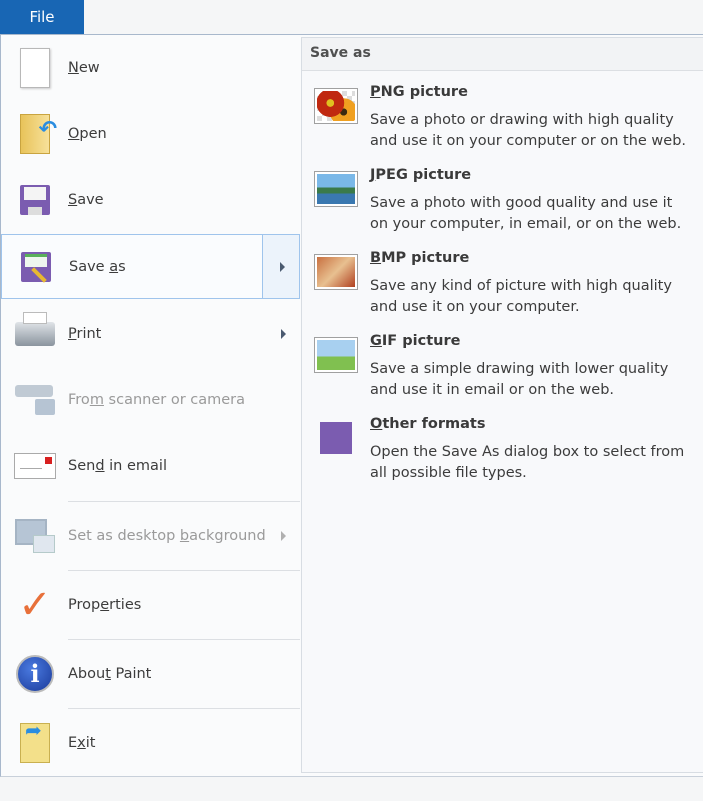 The image size is (703, 801). Describe the element at coordinates (336, 189) in the screenshot. I see `jpeg-picture-icon` at that location.